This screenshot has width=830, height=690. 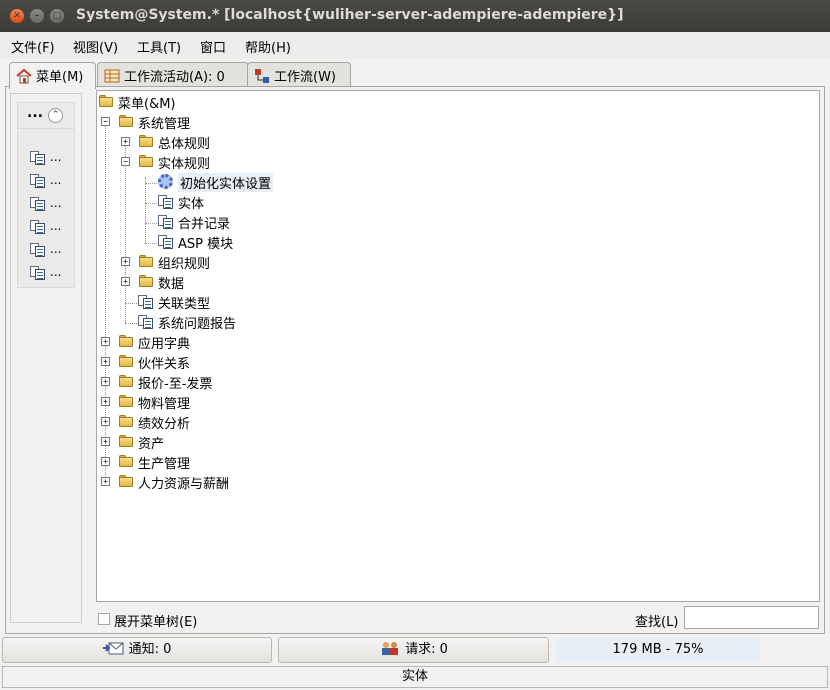 I want to click on tree-node-general-rules: + 总体规则, so click(x=197, y=141).